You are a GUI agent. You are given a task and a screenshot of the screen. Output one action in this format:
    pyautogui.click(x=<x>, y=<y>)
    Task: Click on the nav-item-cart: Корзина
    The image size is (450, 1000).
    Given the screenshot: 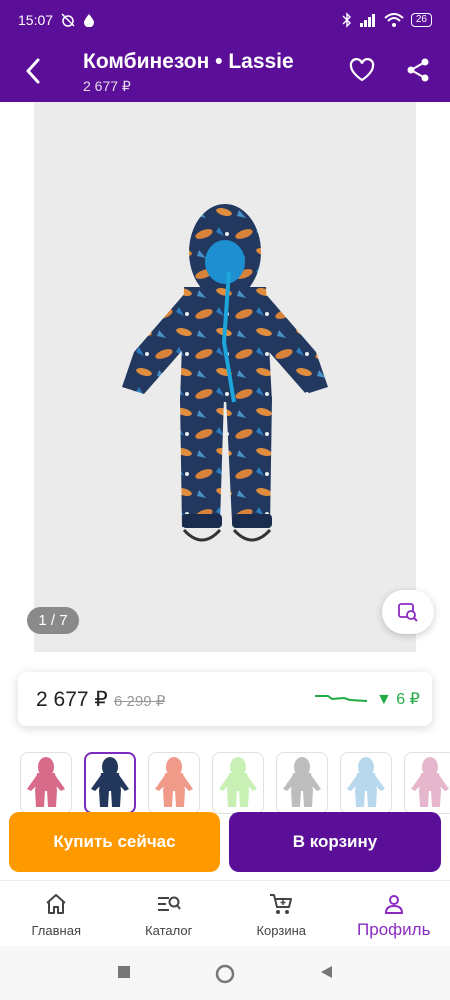 What is the action you would take?
    pyautogui.click(x=281, y=913)
    